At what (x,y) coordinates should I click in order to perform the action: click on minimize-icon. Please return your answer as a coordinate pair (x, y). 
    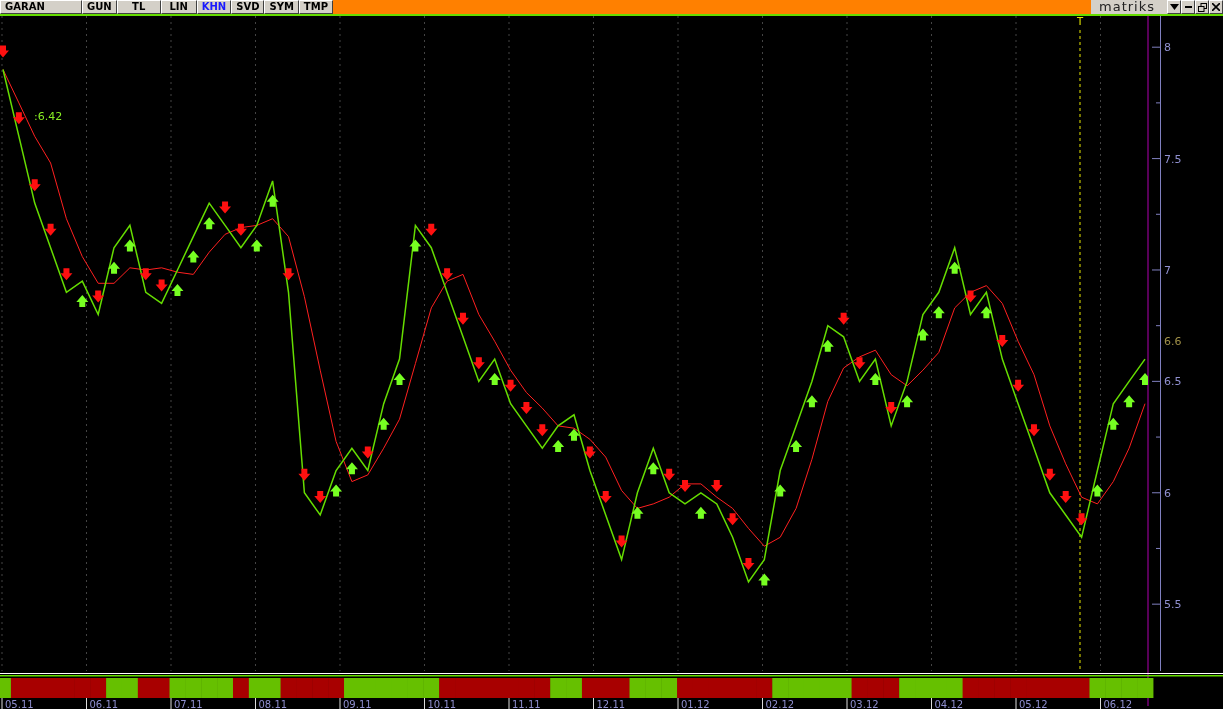
    Looking at the image, I should click on (1188, 7).